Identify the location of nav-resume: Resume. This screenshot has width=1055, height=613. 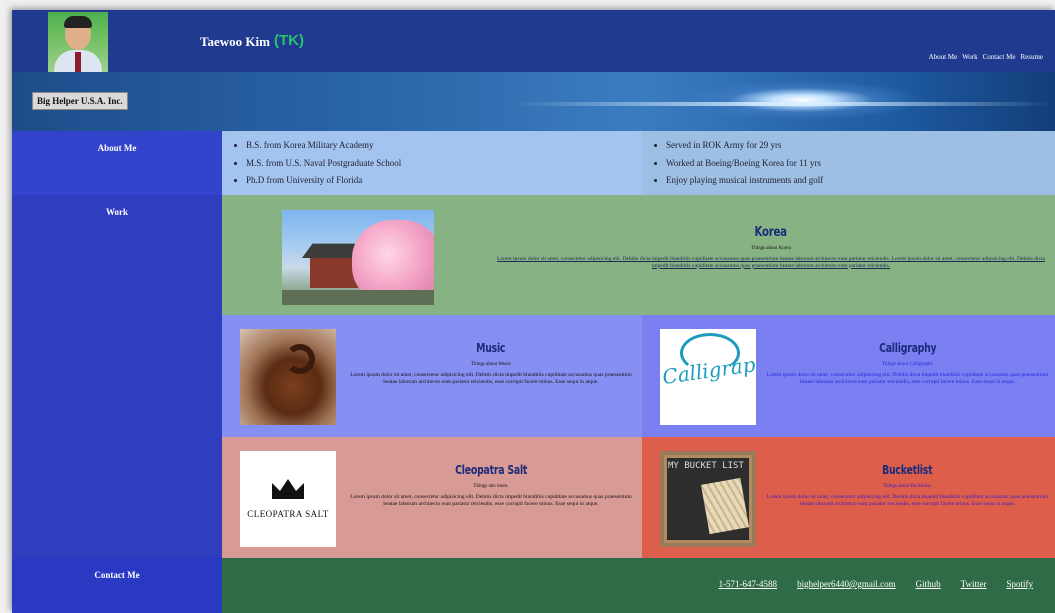
(1031, 57).